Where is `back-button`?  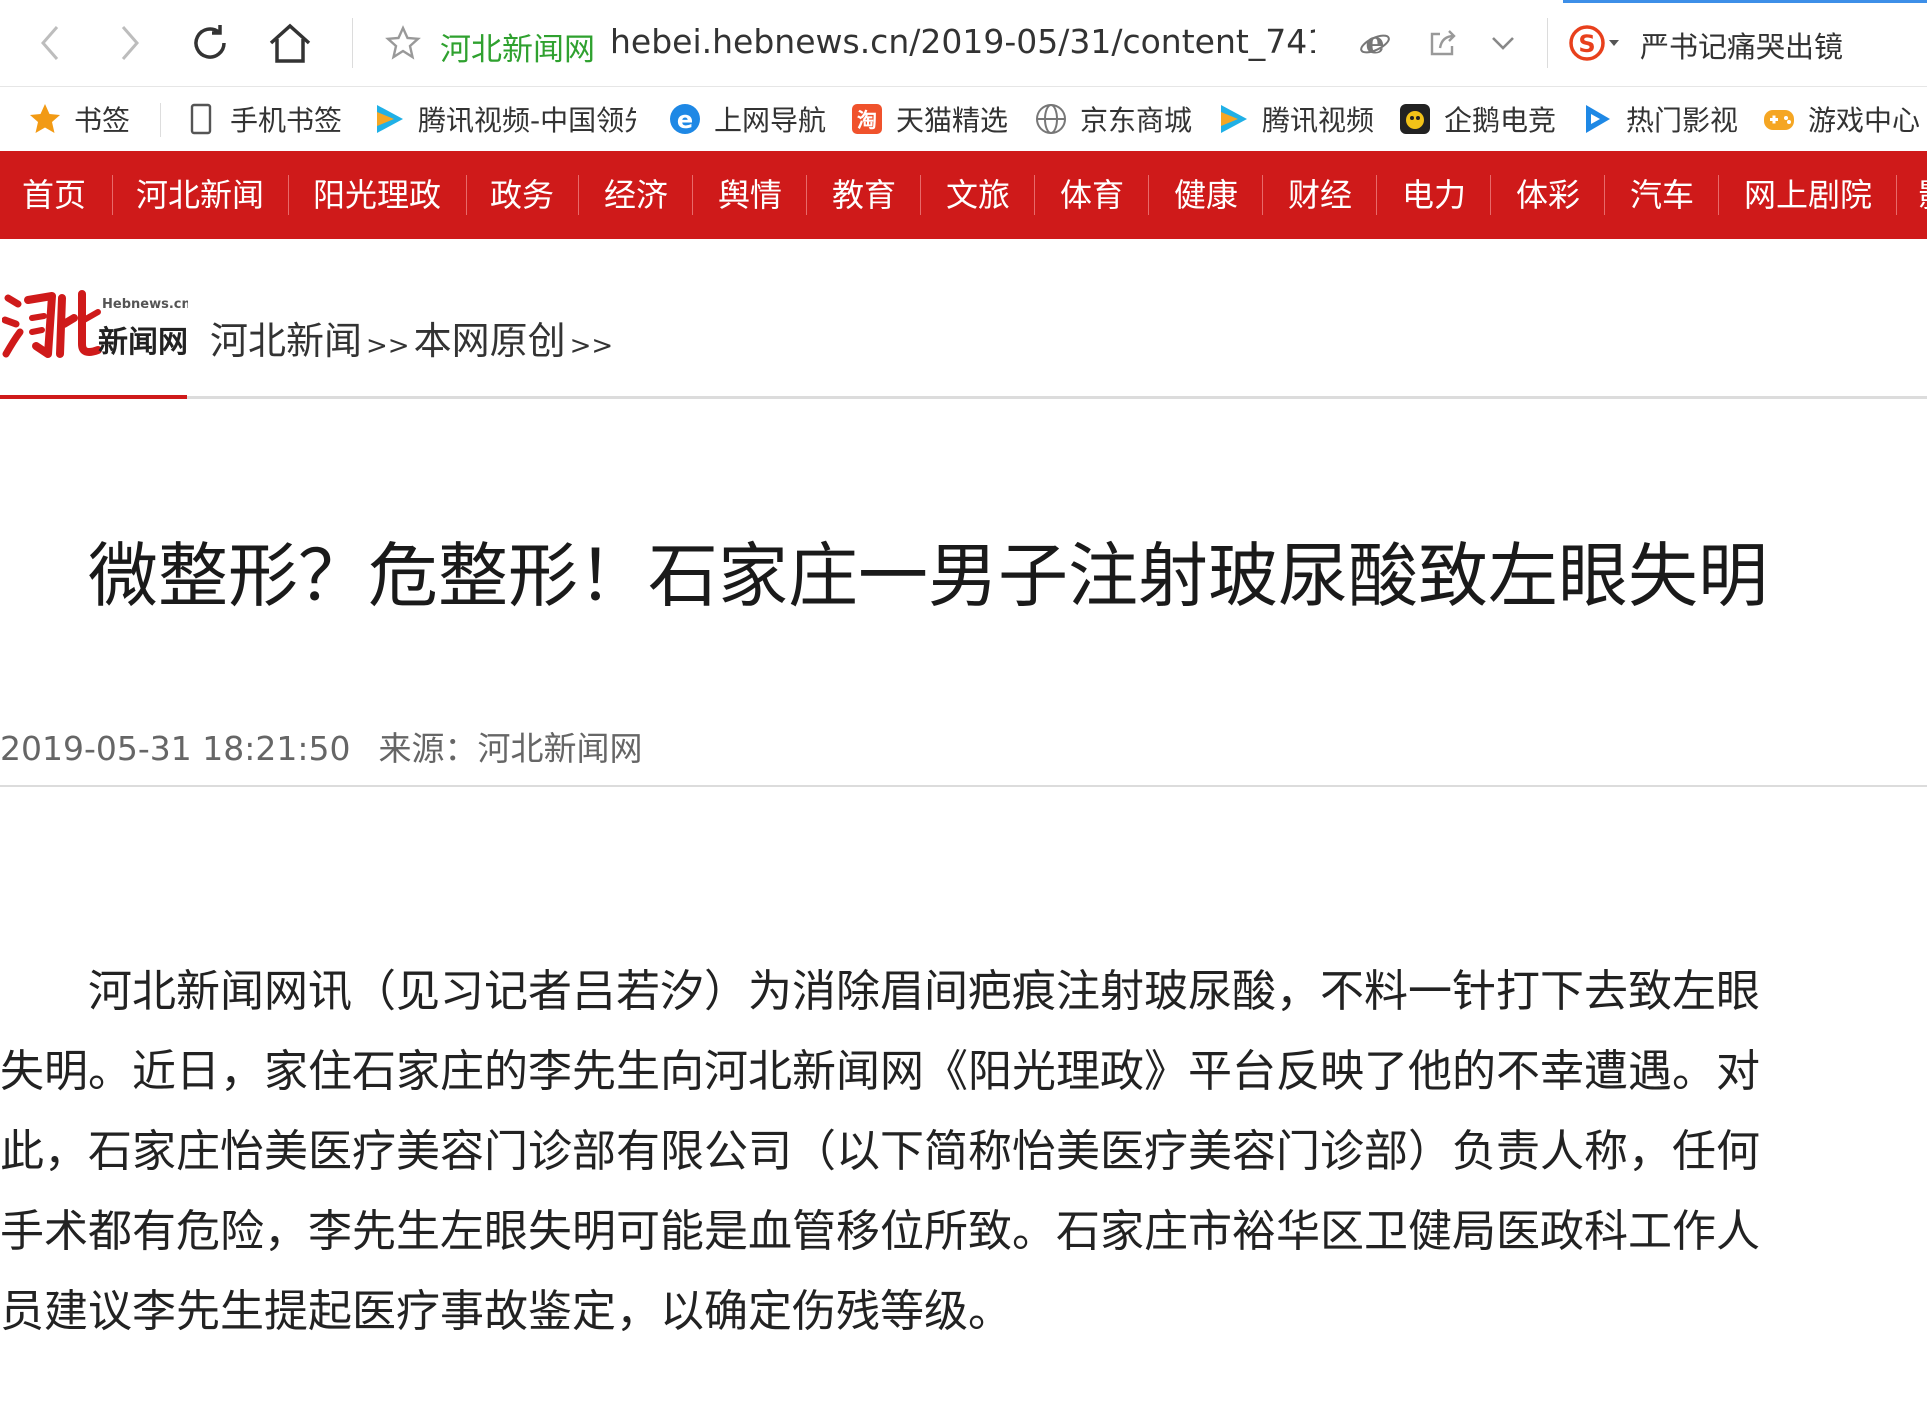 back-button is located at coordinates (50, 43).